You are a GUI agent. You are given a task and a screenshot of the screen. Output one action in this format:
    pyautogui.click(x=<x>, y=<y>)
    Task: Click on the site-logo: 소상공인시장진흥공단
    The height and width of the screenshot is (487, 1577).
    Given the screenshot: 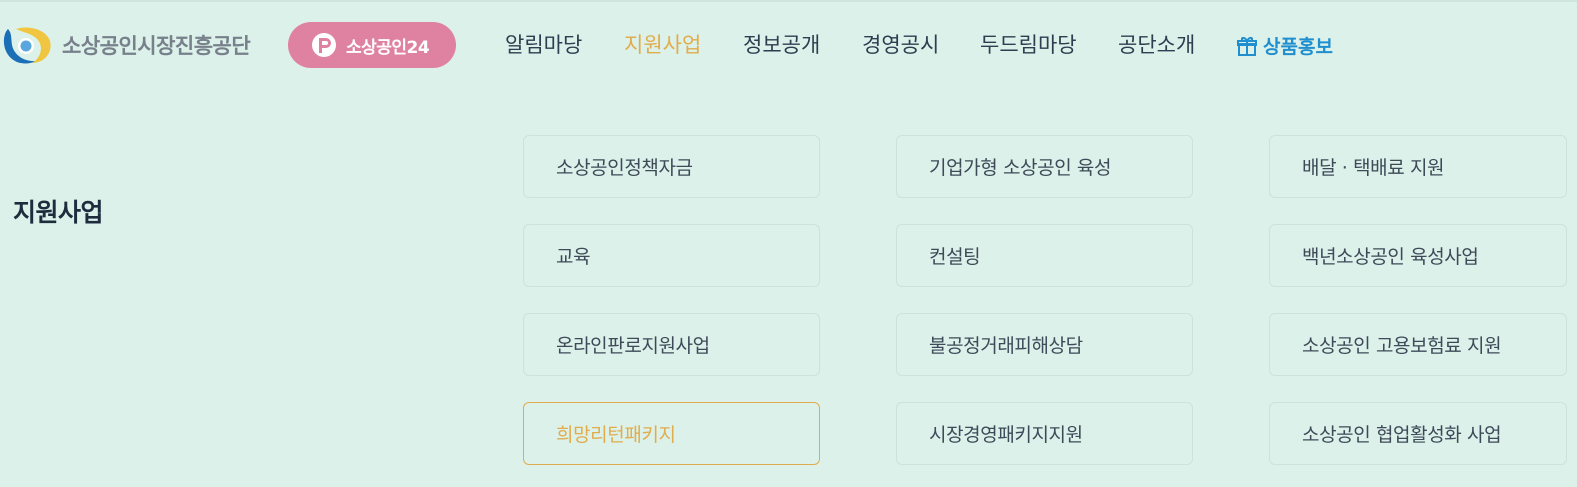 What is the action you would take?
    pyautogui.click(x=126, y=45)
    